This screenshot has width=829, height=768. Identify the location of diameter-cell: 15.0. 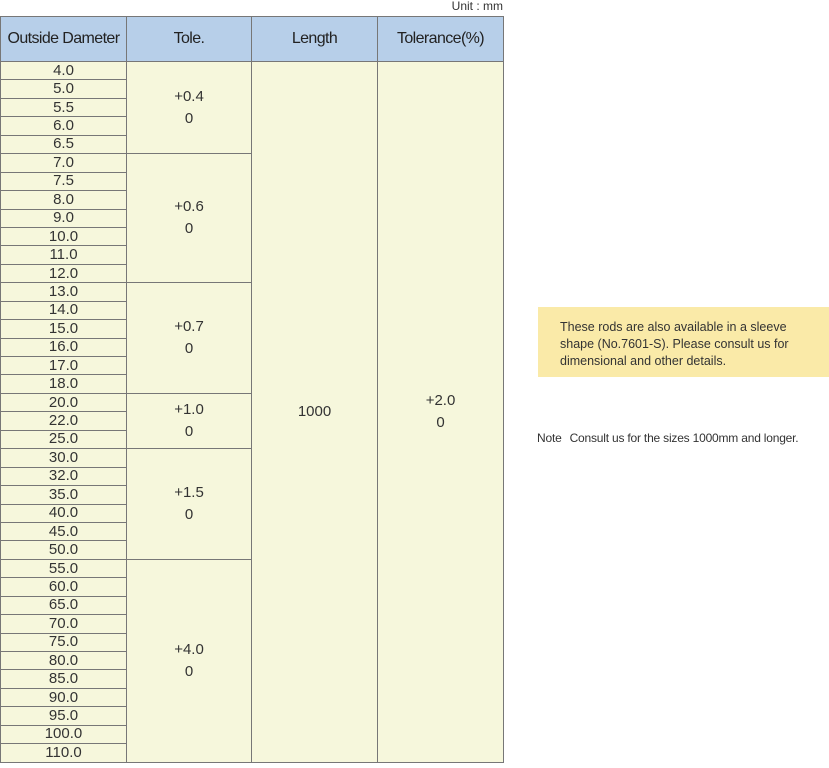
(63, 329).